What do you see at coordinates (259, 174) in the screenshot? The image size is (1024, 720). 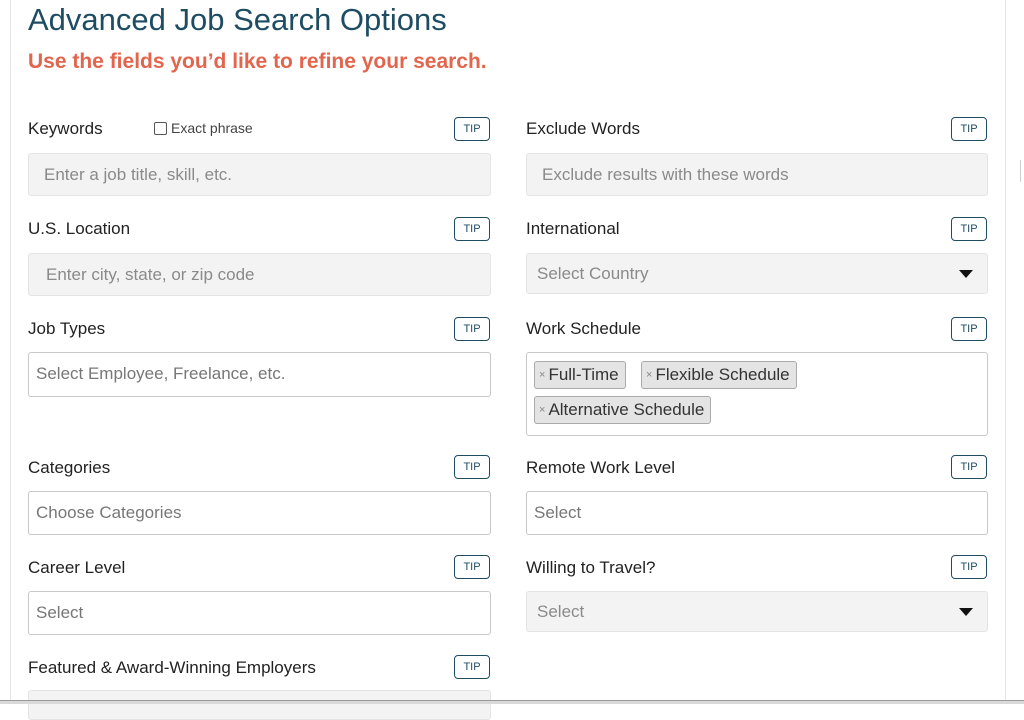 I see `keywords-input: Enter a job title, skill, etc.` at bounding box center [259, 174].